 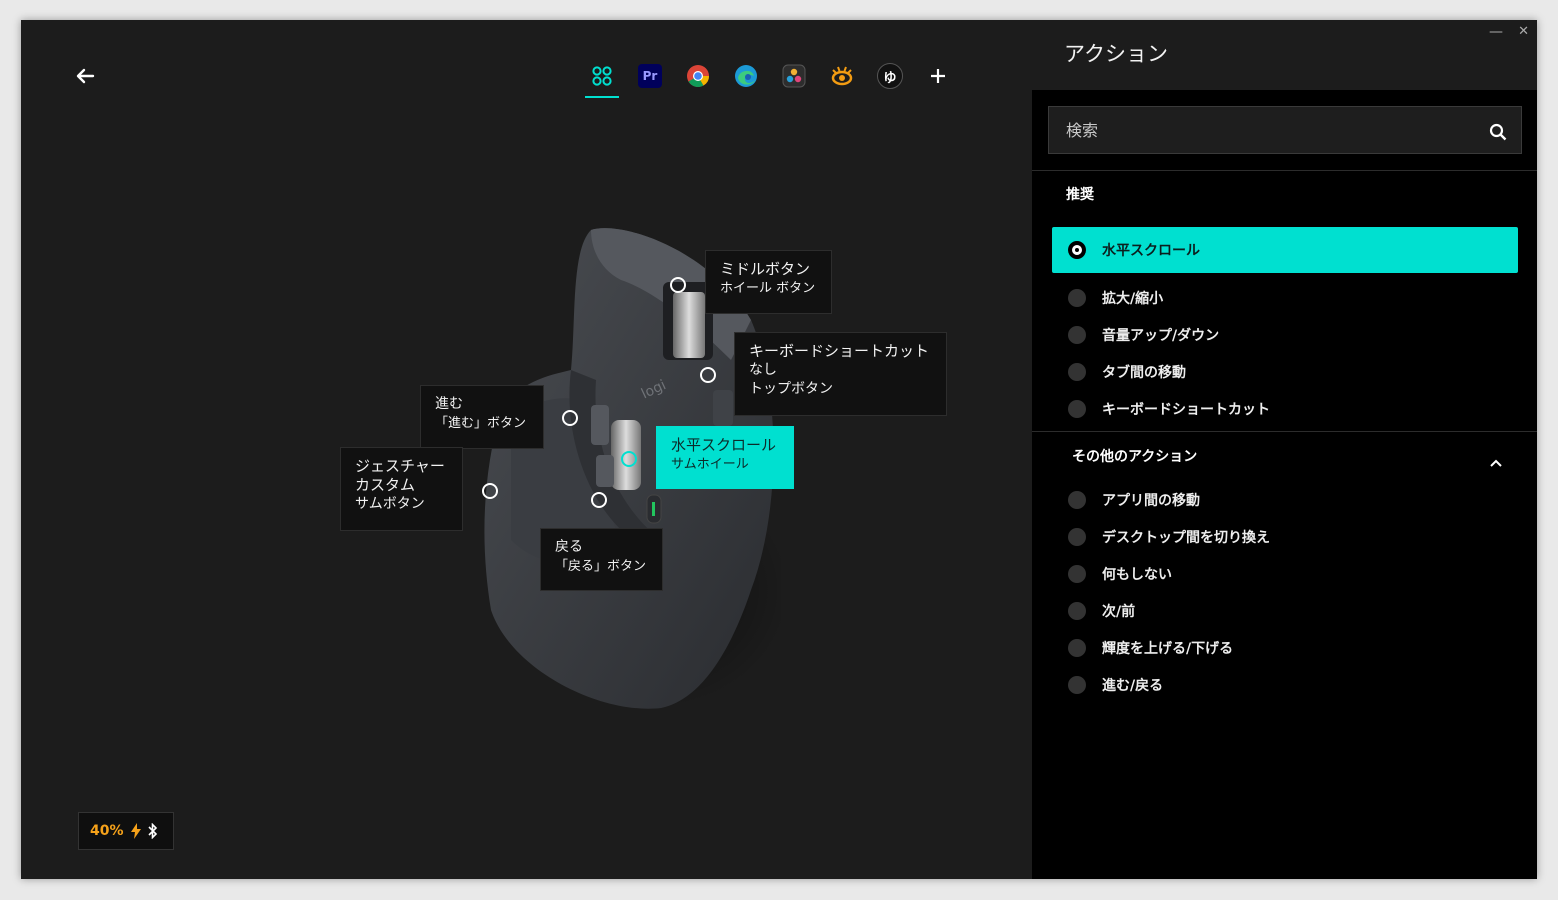 What do you see at coordinates (602, 76) in the screenshot?
I see `all-apps-icon` at bounding box center [602, 76].